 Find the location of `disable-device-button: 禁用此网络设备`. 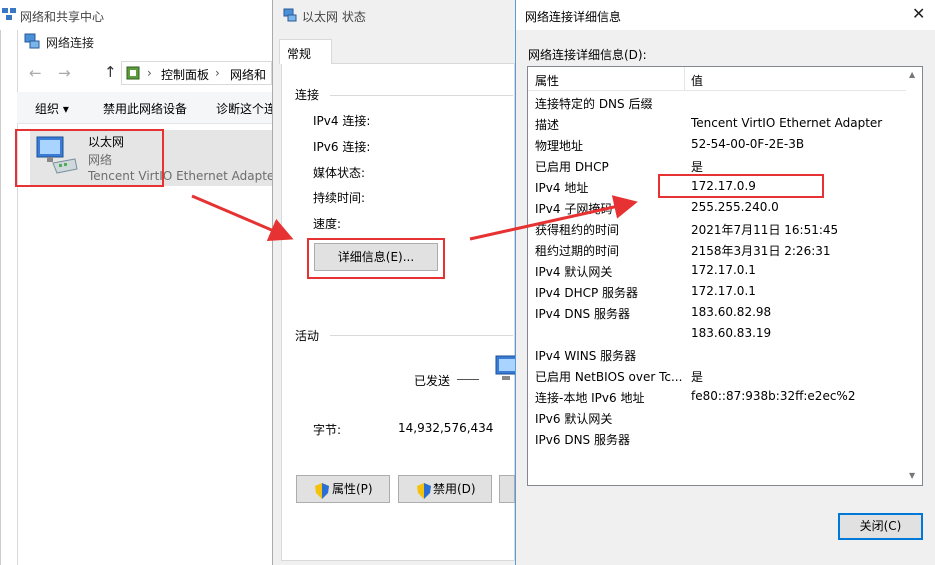

disable-device-button: 禁用此网络设备 is located at coordinates (145, 108).